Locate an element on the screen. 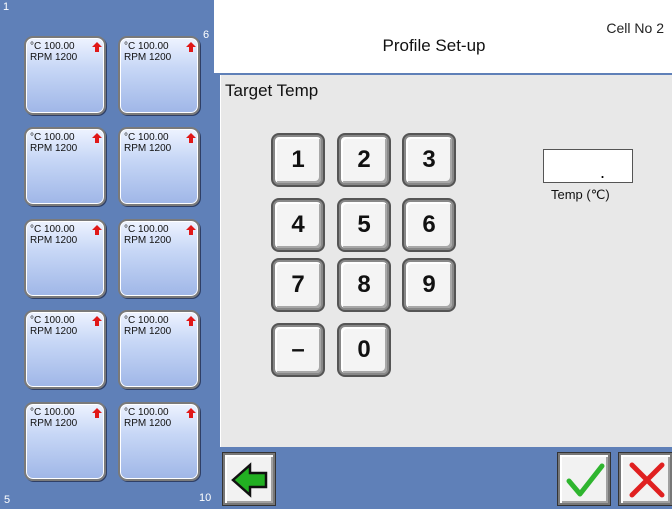 This screenshot has height=509, width=672. header: Profile Set-up Cell No 2 is located at coordinates (443, 36).